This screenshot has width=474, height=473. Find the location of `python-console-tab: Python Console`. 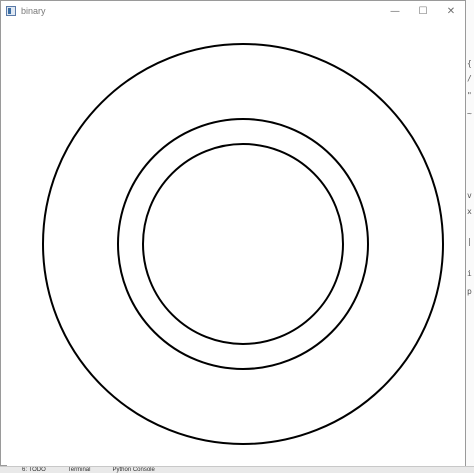

python-console-tab: Python Console is located at coordinates (133, 470).